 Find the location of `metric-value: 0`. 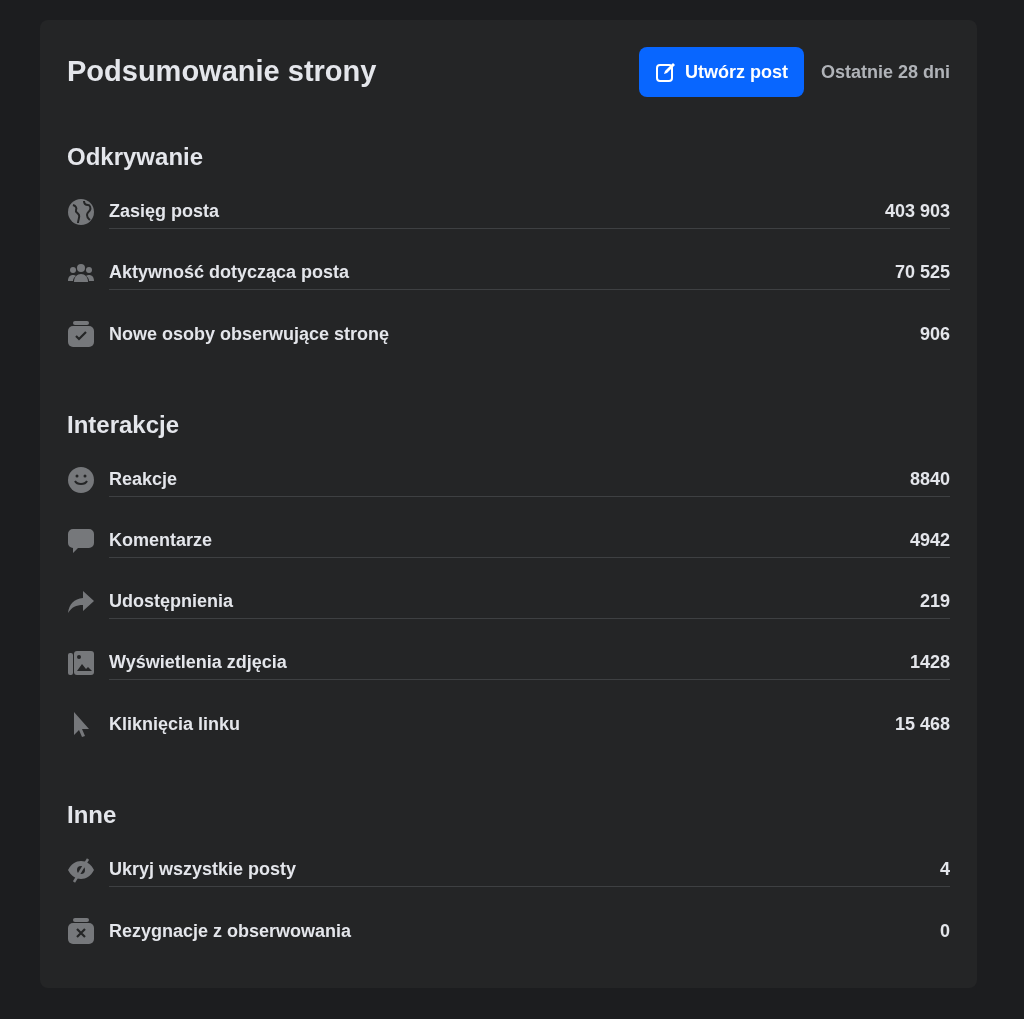

metric-value: 0 is located at coordinates (945, 931).